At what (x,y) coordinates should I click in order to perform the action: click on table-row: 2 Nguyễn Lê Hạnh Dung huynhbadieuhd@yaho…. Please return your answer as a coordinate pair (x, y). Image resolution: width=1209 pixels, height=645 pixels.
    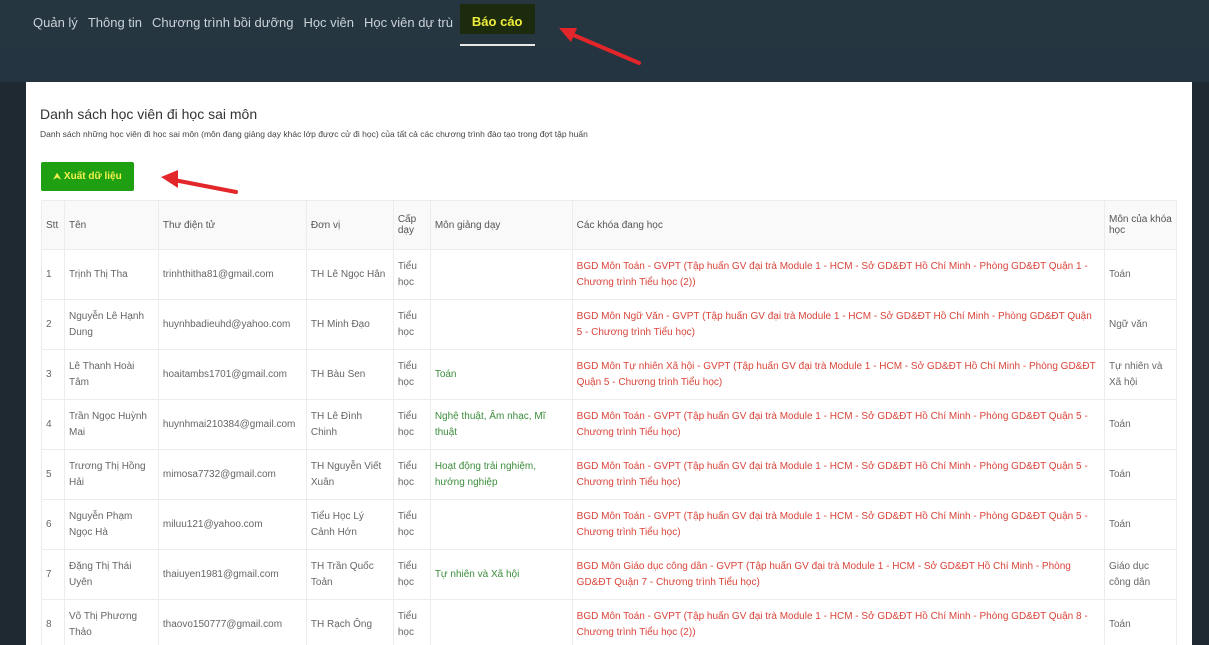
    Looking at the image, I should click on (609, 324).